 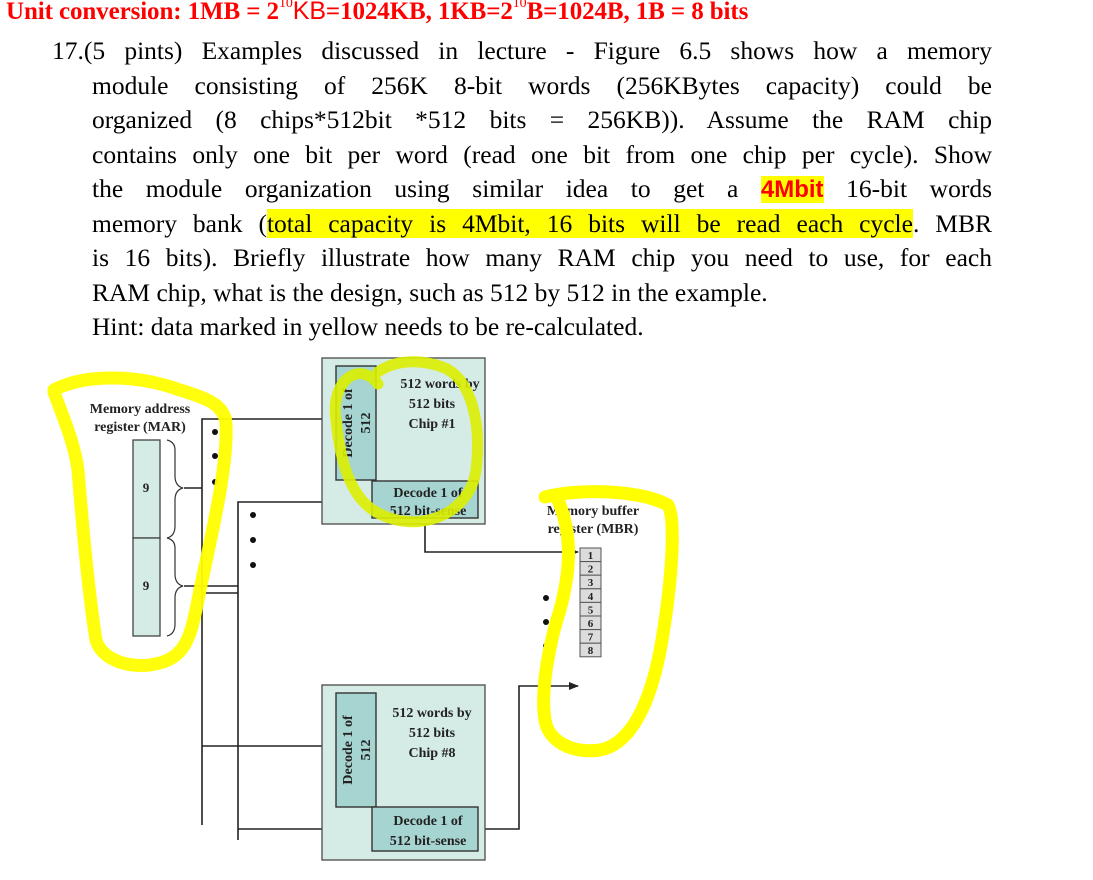 I want to click on chip-title-3: Chip #1, so click(x=431, y=424).